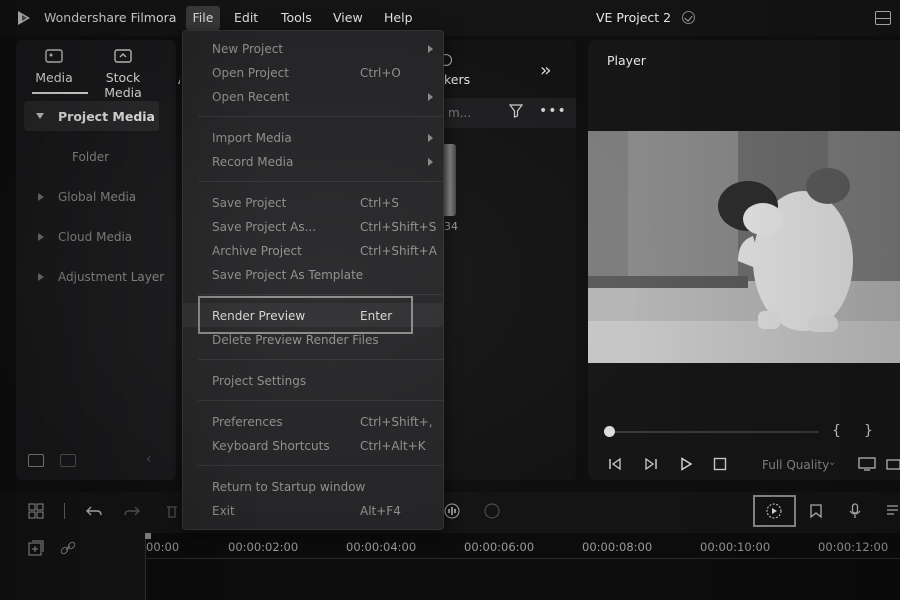  I want to click on step-forward-icon, so click(651, 464).